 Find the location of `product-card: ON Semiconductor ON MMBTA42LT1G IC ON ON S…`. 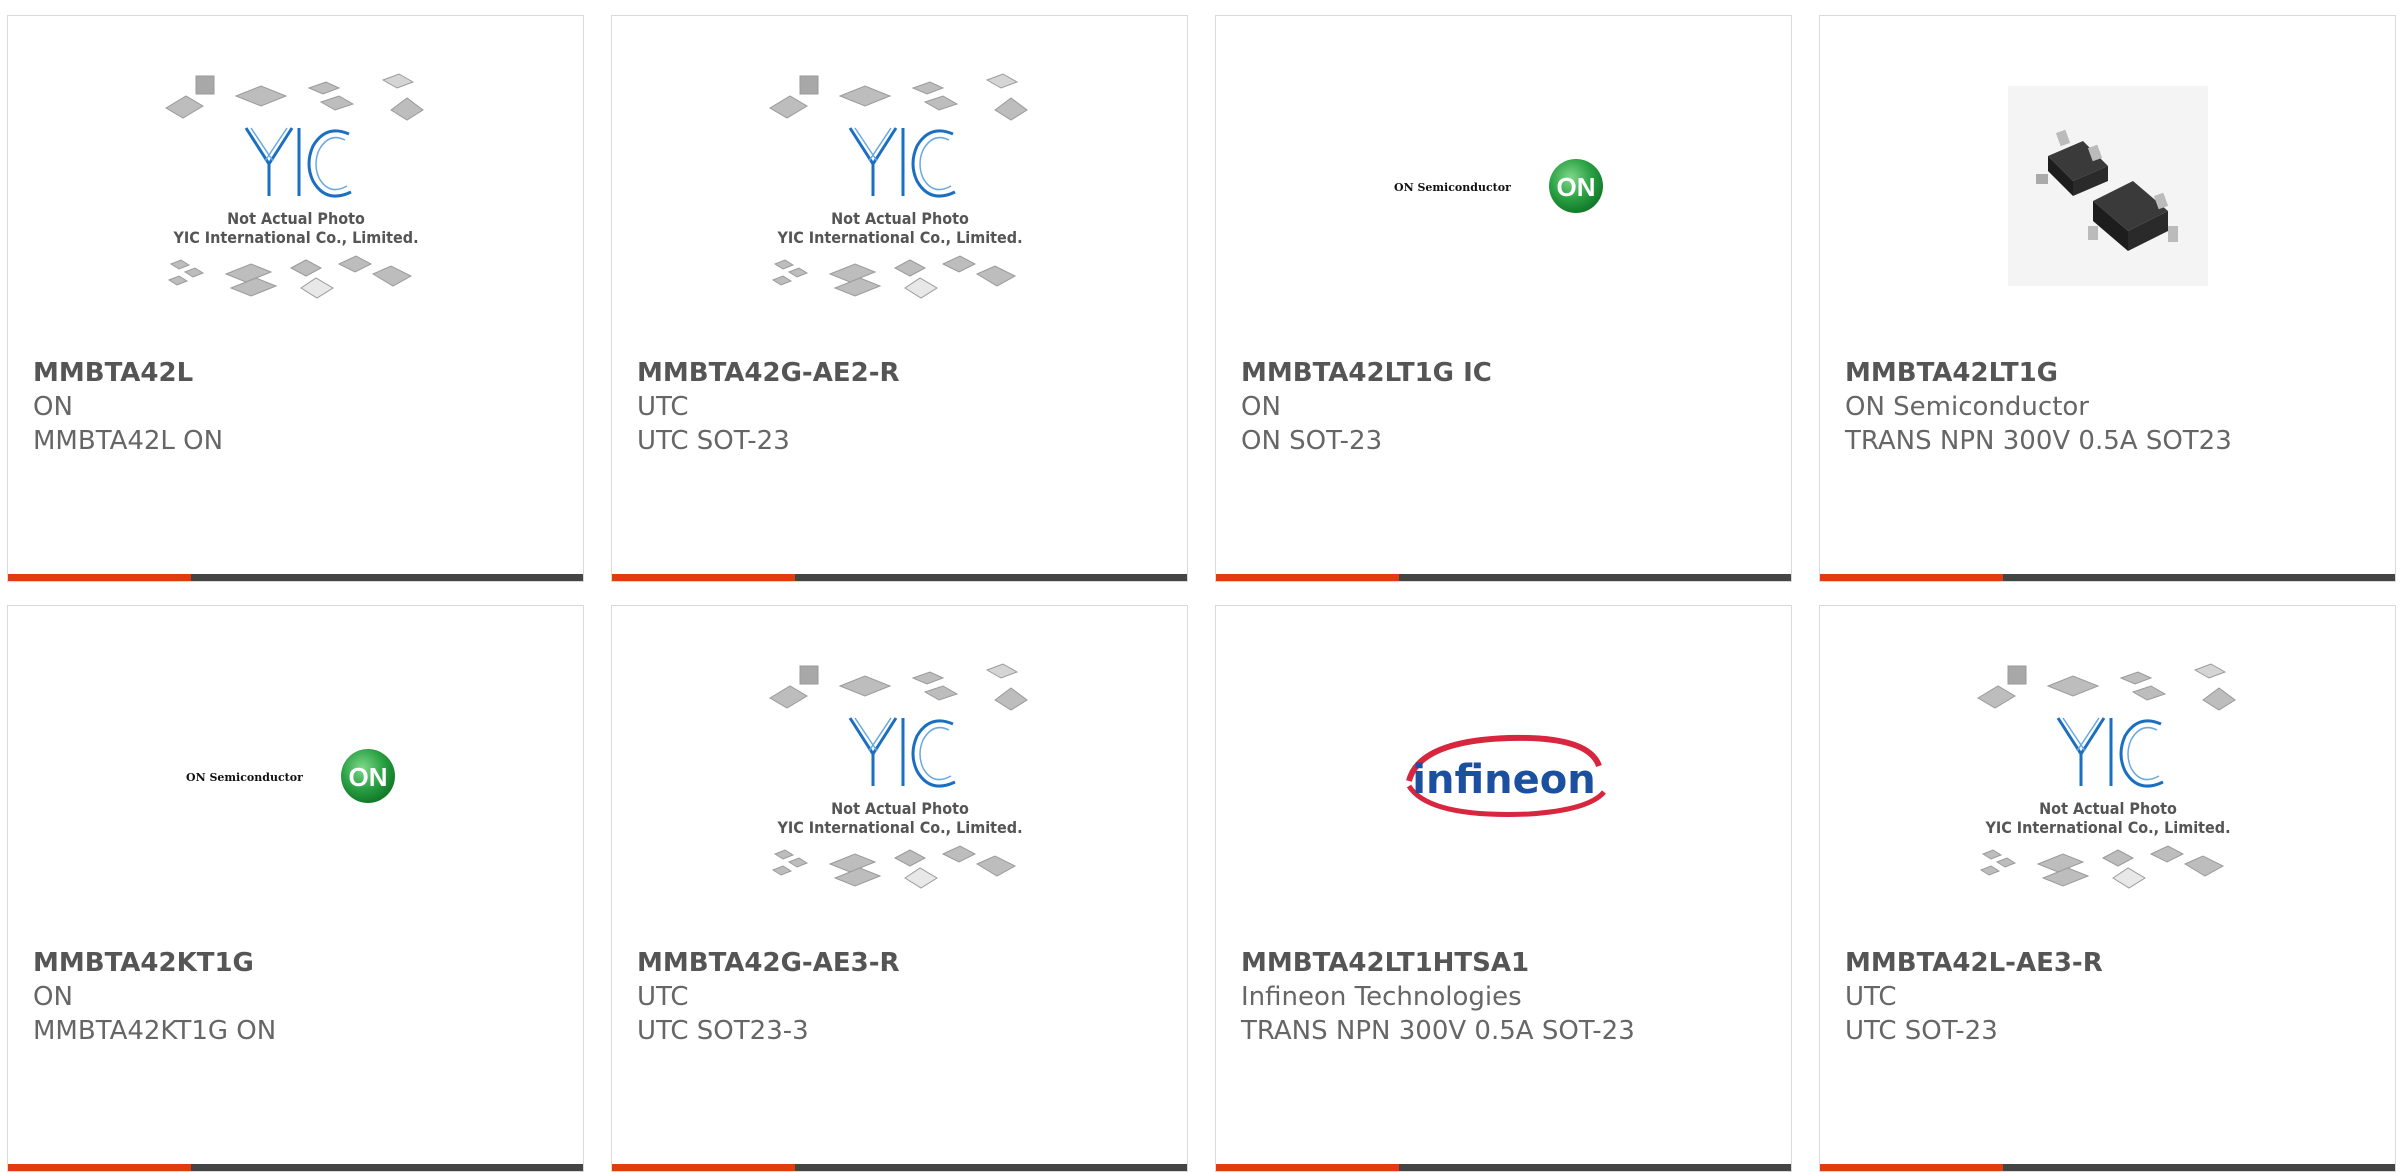

product-card: ON Semiconductor ON MMBTA42LT1G IC ON ON S… is located at coordinates (1503, 298).